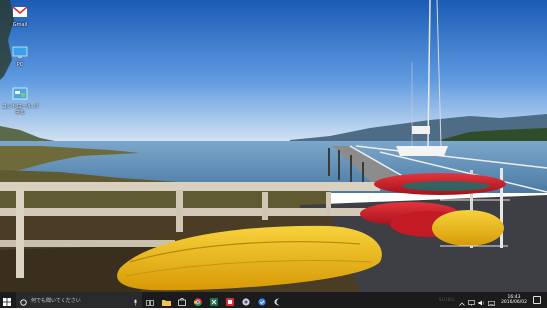  I want to click on clock-date: 2016/06/02, so click(514, 302).